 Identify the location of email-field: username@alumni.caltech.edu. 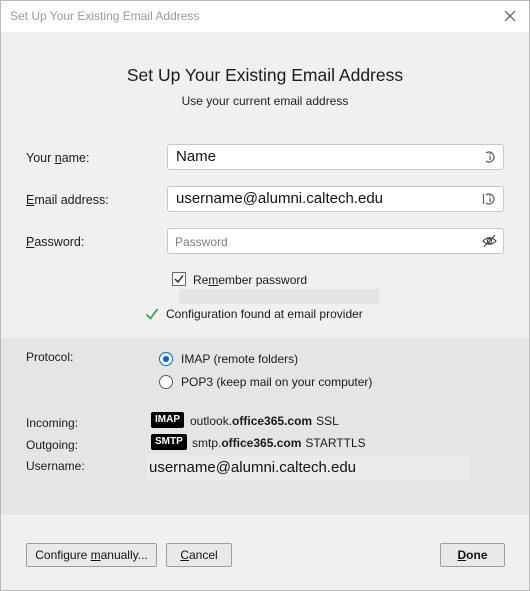
(335, 199).